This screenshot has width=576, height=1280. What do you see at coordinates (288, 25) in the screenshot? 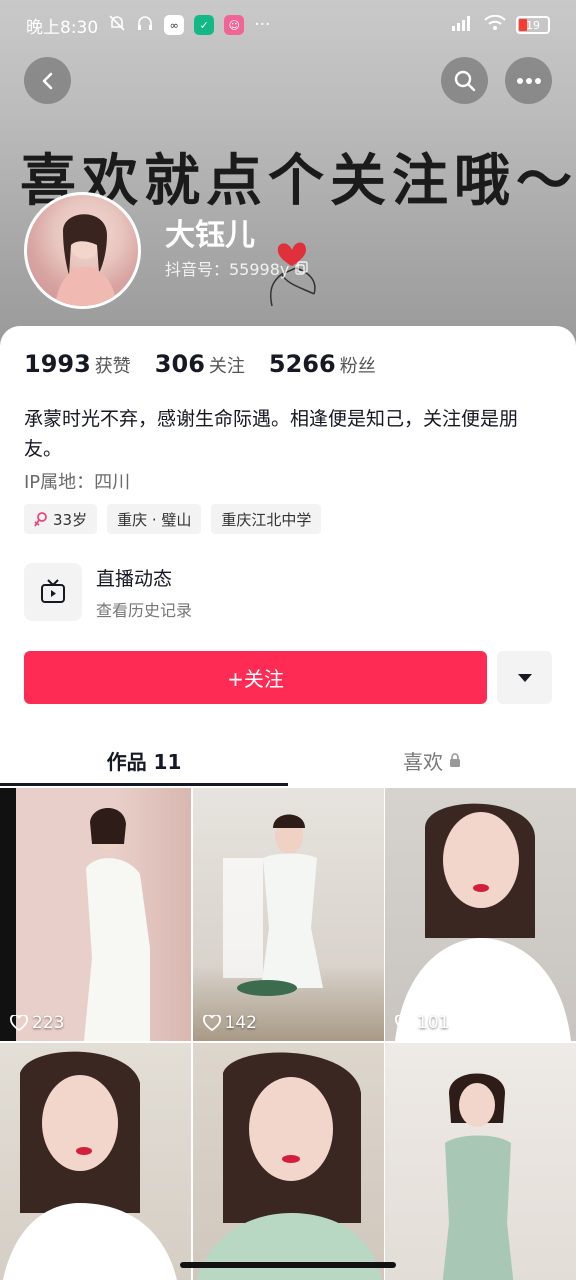
I see `status-bar: 晚上8:30 ∞ ✓ ☺ ··· 19` at bounding box center [288, 25].